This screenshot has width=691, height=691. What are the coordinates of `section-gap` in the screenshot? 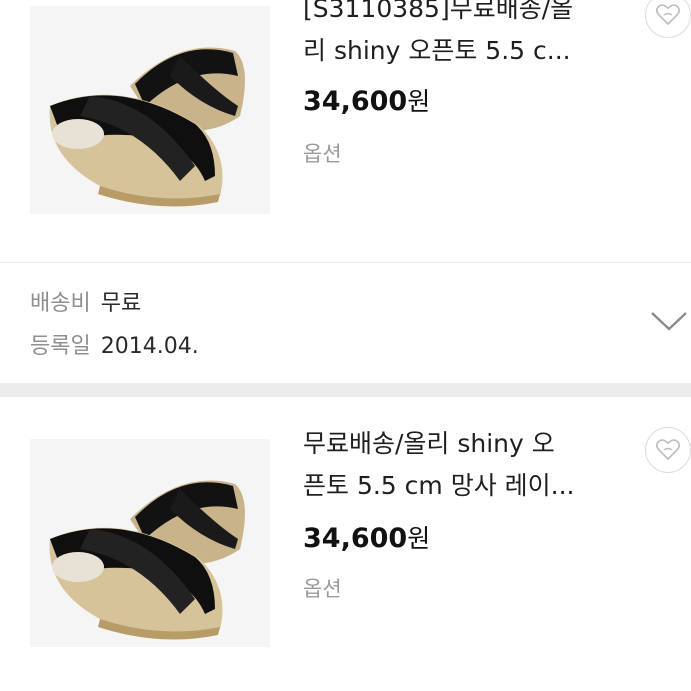 It's located at (345, 390).